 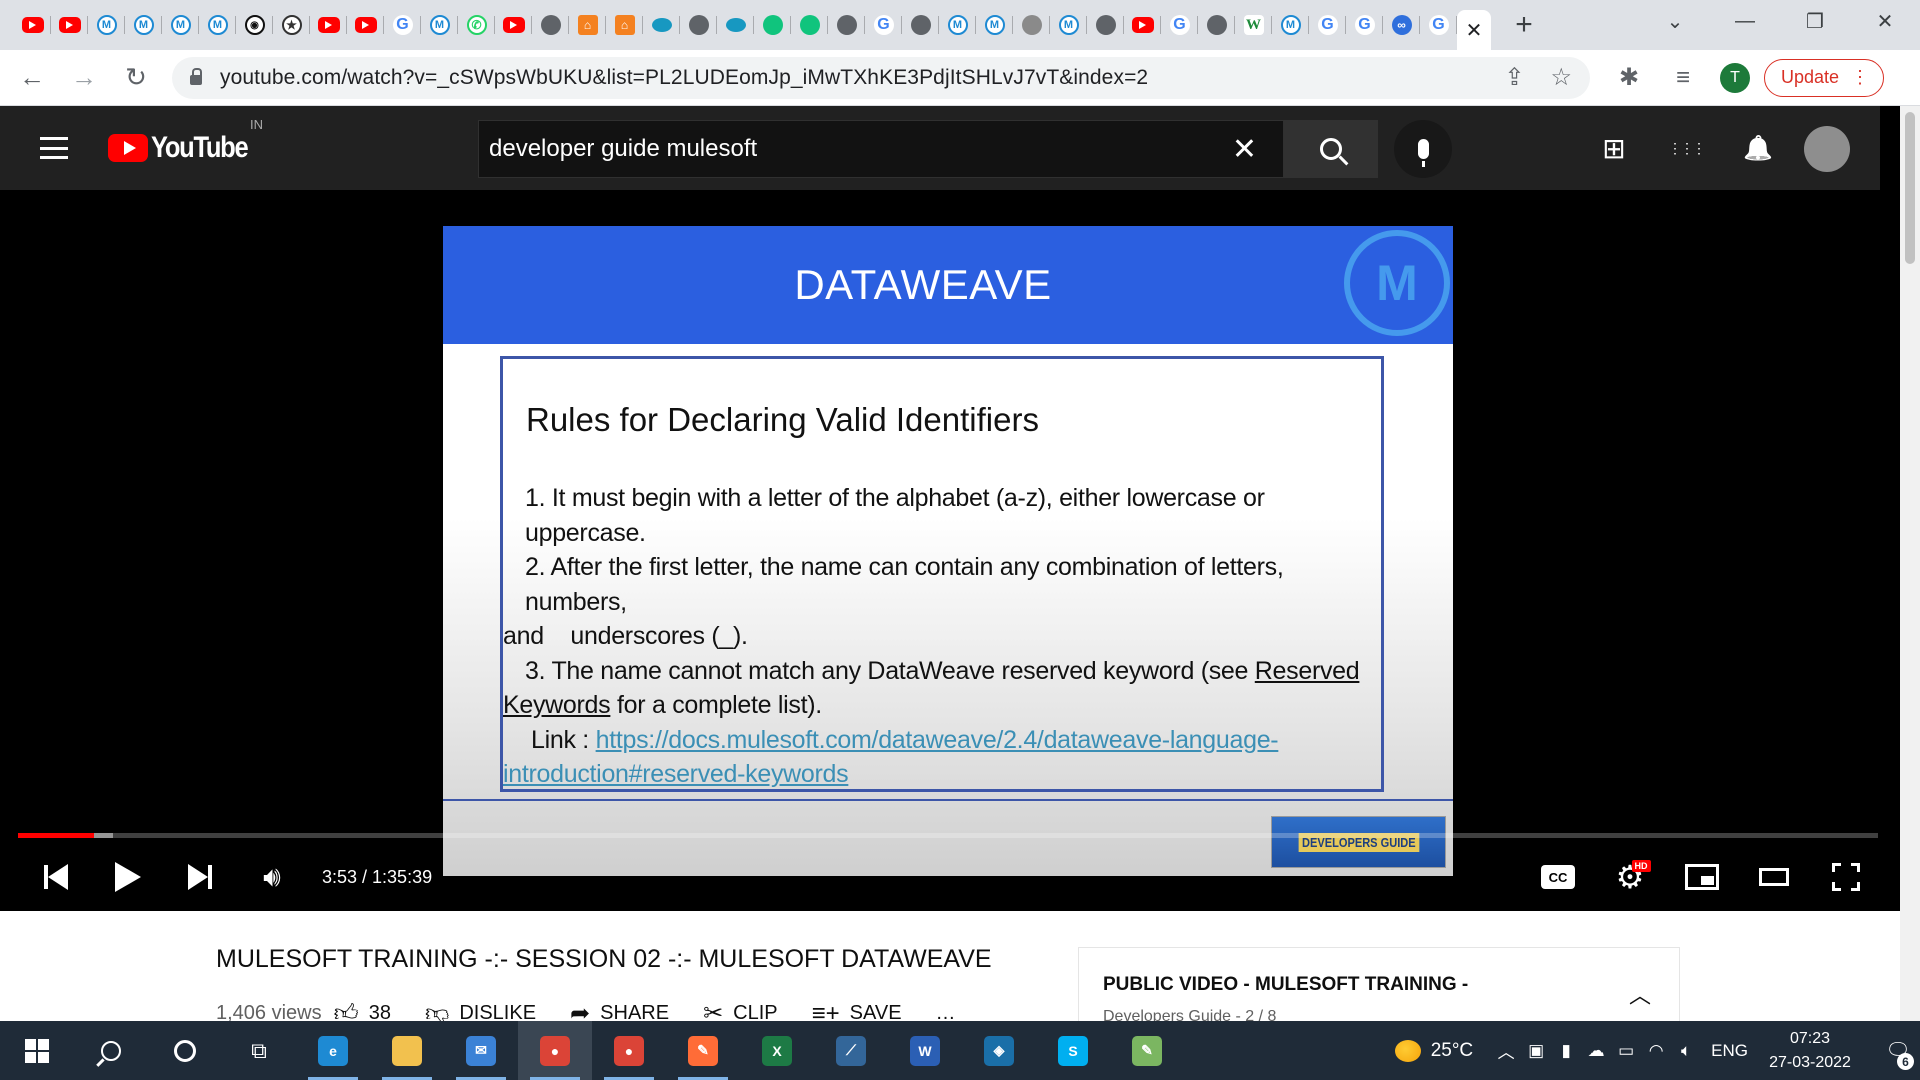 I want to click on volume-button: 🔊︎, so click(x=272, y=877).